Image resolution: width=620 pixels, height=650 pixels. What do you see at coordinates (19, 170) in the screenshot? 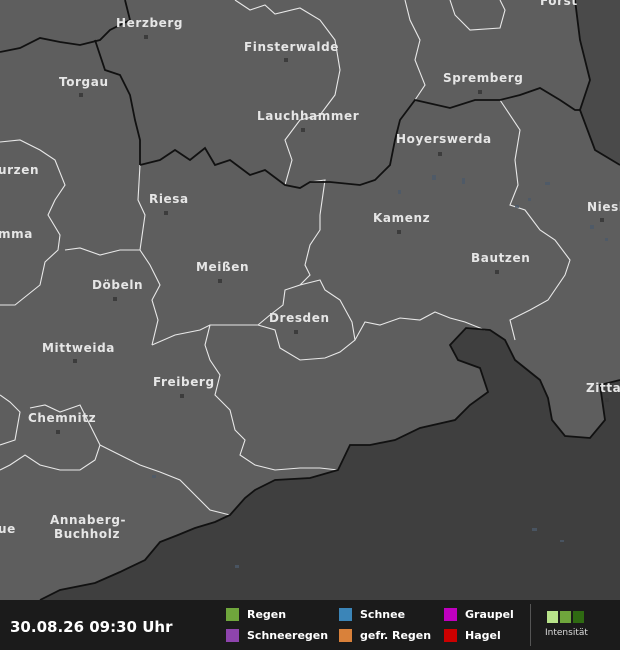
I see `city-label-wurzen: urzen` at bounding box center [19, 170].